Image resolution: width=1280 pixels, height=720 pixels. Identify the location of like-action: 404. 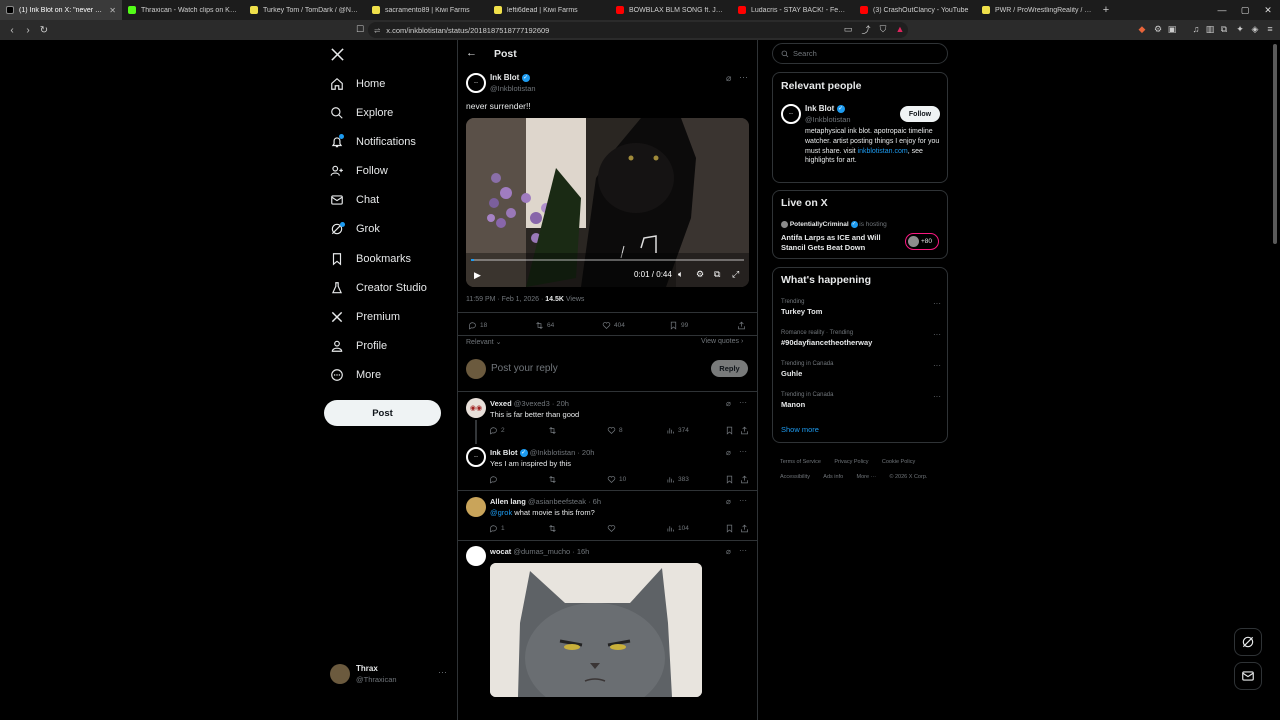
(613, 325).